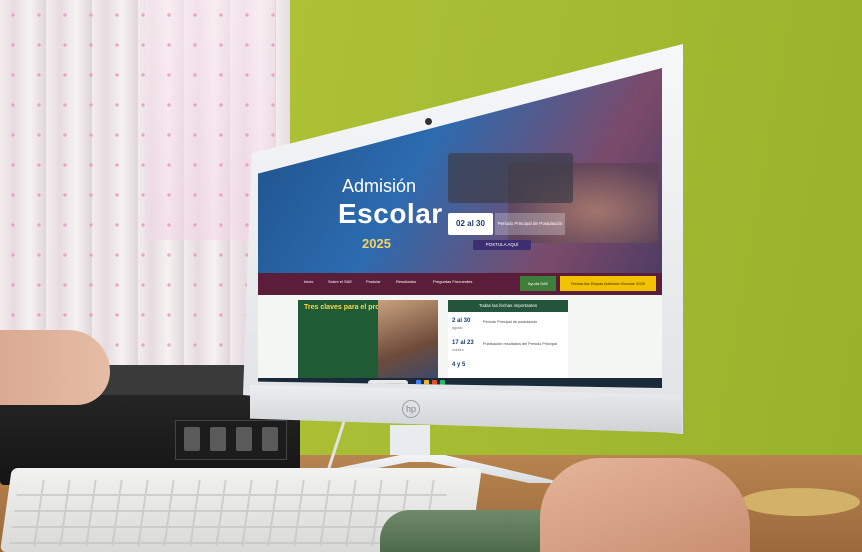 Image resolution: width=862 pixels, height=552 pixels. What do you see at coordinates (406, 281) in the screenshot?
I see `nav-item: Resultados` at bounding box center [406, 281].